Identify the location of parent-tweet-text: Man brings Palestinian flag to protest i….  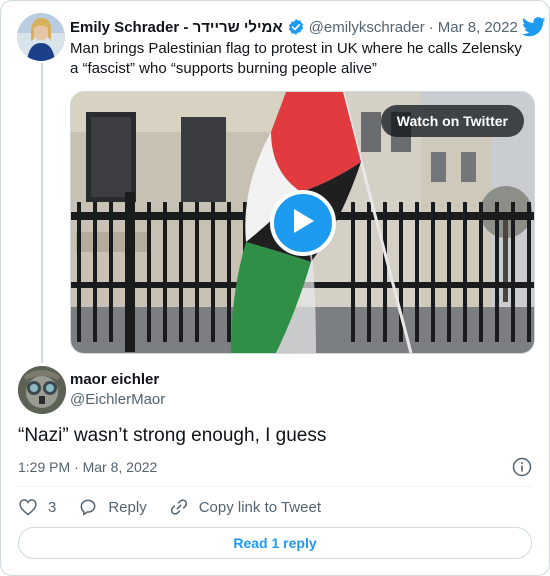
(296, 58).